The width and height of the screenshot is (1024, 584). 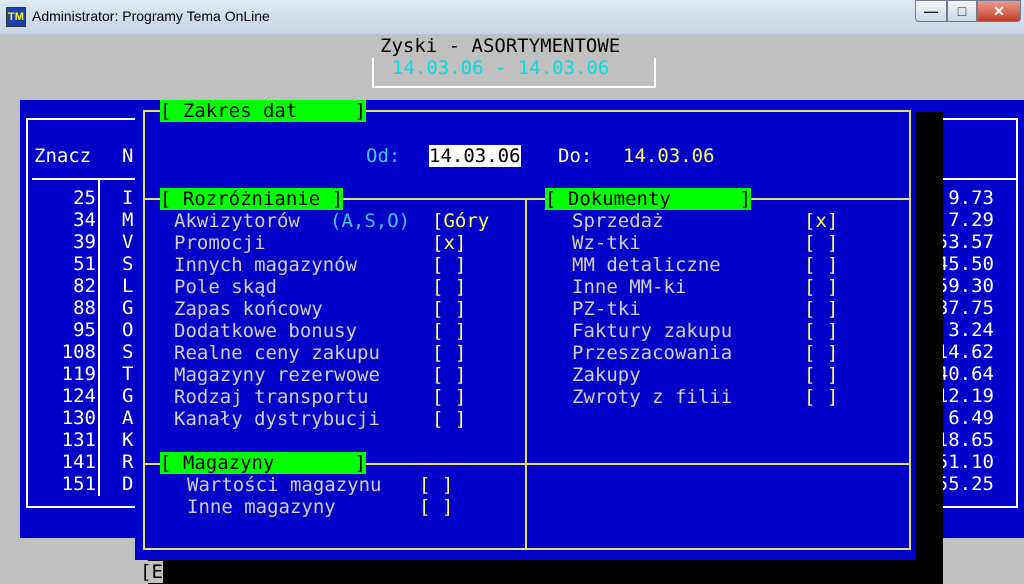 What do you see at coordinates (65, 440) in the screenshot?
I see `table-row-number: 131` at bounding box center [65, 440].